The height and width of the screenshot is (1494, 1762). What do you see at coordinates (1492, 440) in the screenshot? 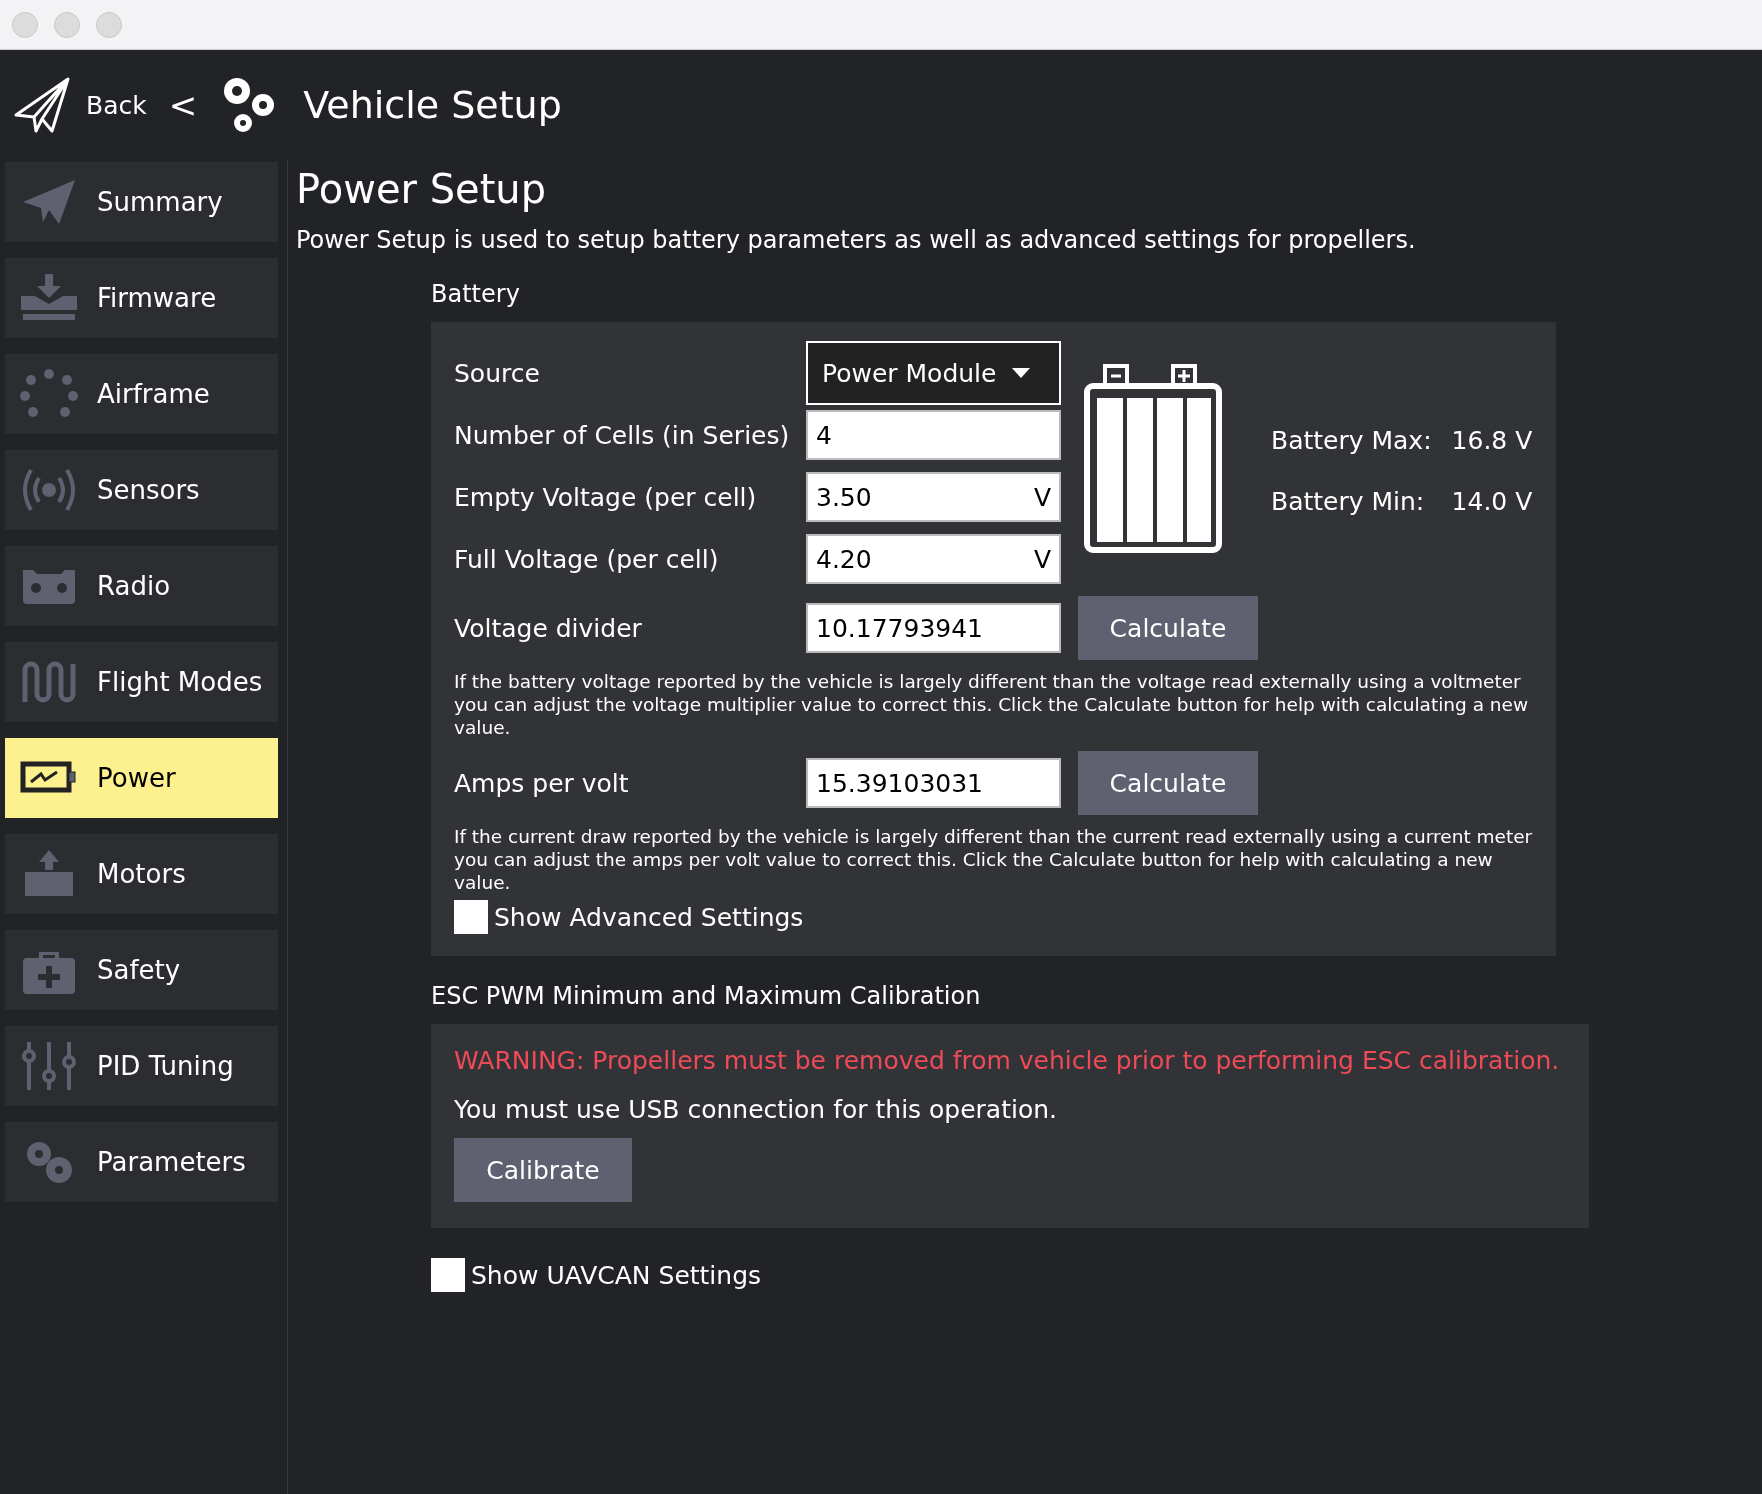
I see `battery-max-value: 16.8 V` at bounding box center [1492, 440].